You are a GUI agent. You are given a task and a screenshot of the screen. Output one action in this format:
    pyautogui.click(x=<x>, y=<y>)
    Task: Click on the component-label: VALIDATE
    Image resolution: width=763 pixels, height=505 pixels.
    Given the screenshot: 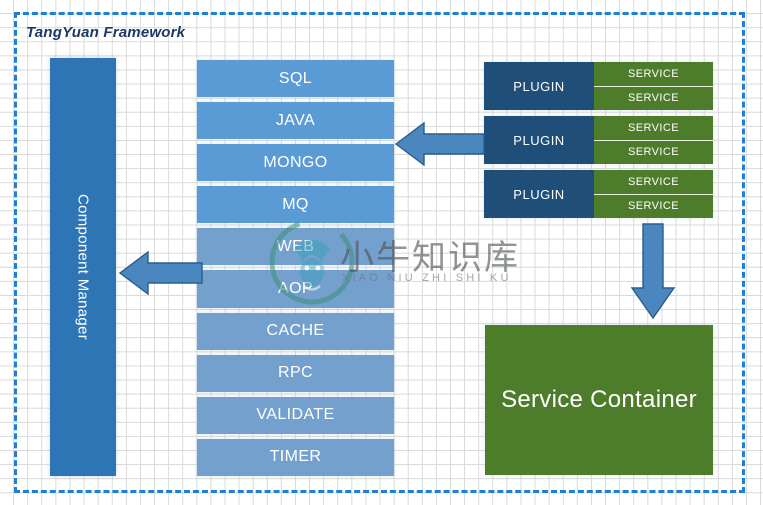 What is the action you would take?
    pyautogui.click(x=295, y=415)
    